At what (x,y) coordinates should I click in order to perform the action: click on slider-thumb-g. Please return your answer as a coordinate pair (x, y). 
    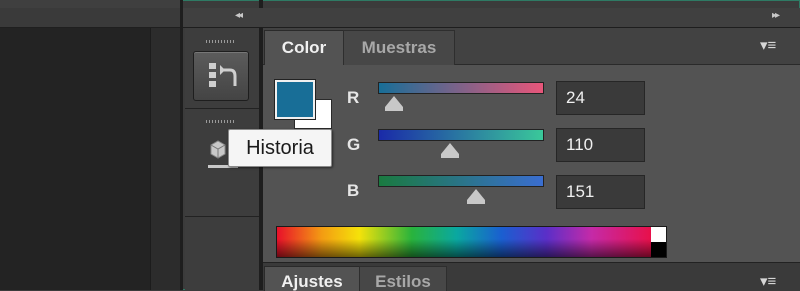
    Looking at the image, I should click on (449, 150).